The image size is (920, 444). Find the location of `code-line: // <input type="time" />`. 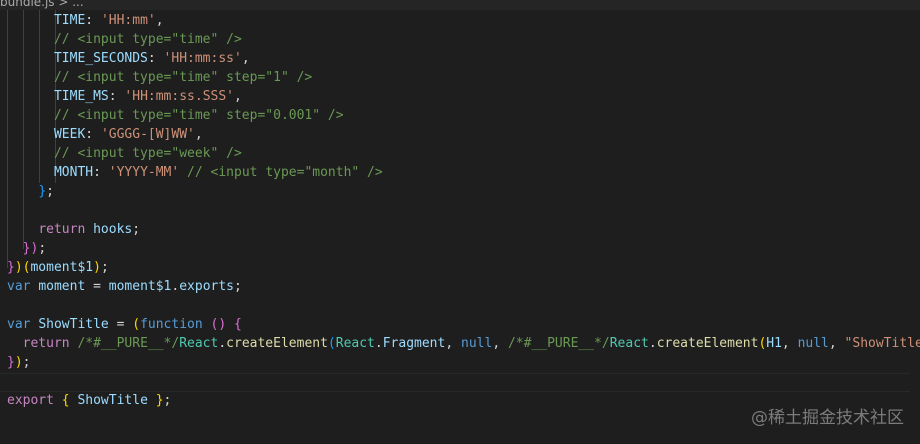

code-line: // <input type="time" /> is located at coordinates (147, 39).